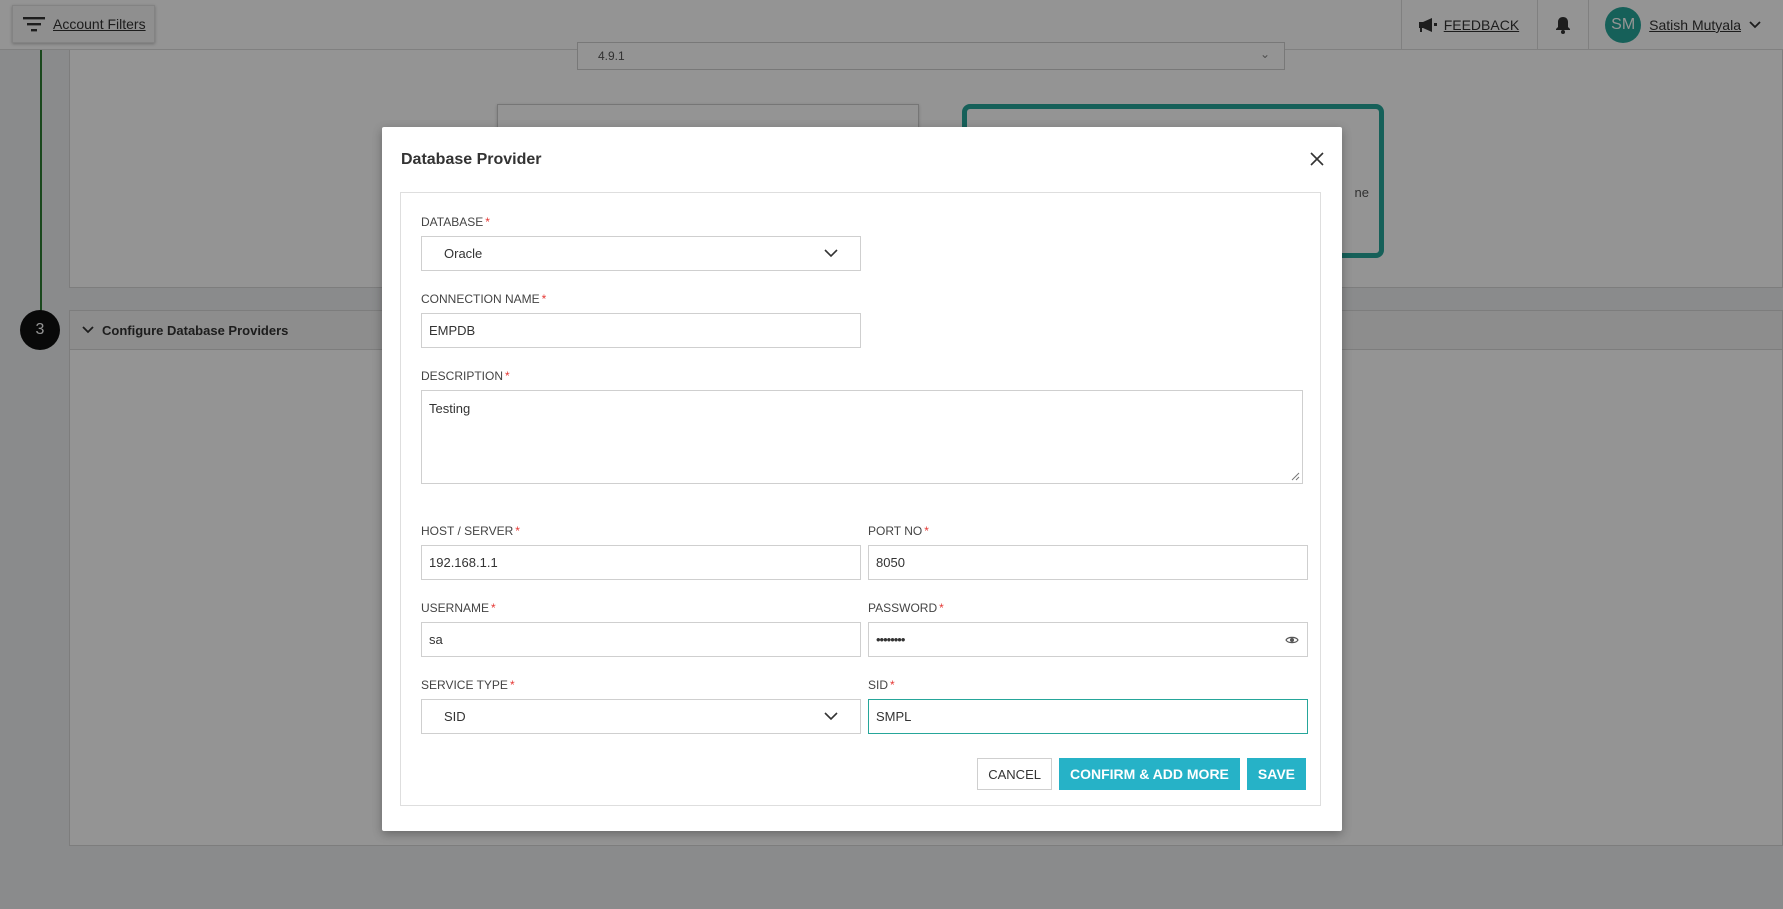 Image resolution: width=1783 pixels, height=909 pixels. What do you see at coordinates (890, 639) in the screenshot?
I see `password-value: ••••••••` at bounding box center [890, 639].